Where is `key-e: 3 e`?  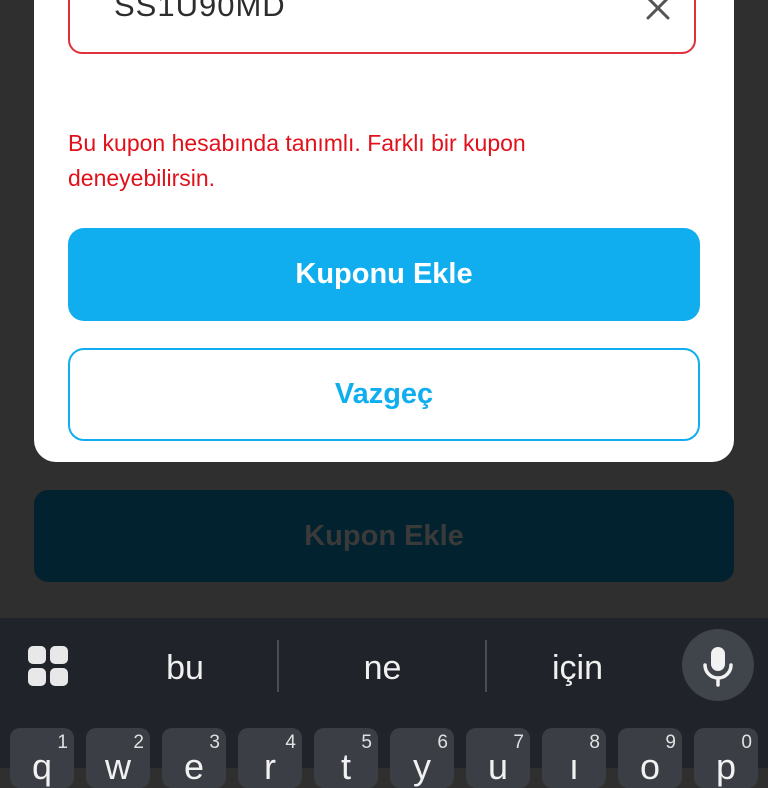 key-e: 3 e is located at coordinates (194, 758).